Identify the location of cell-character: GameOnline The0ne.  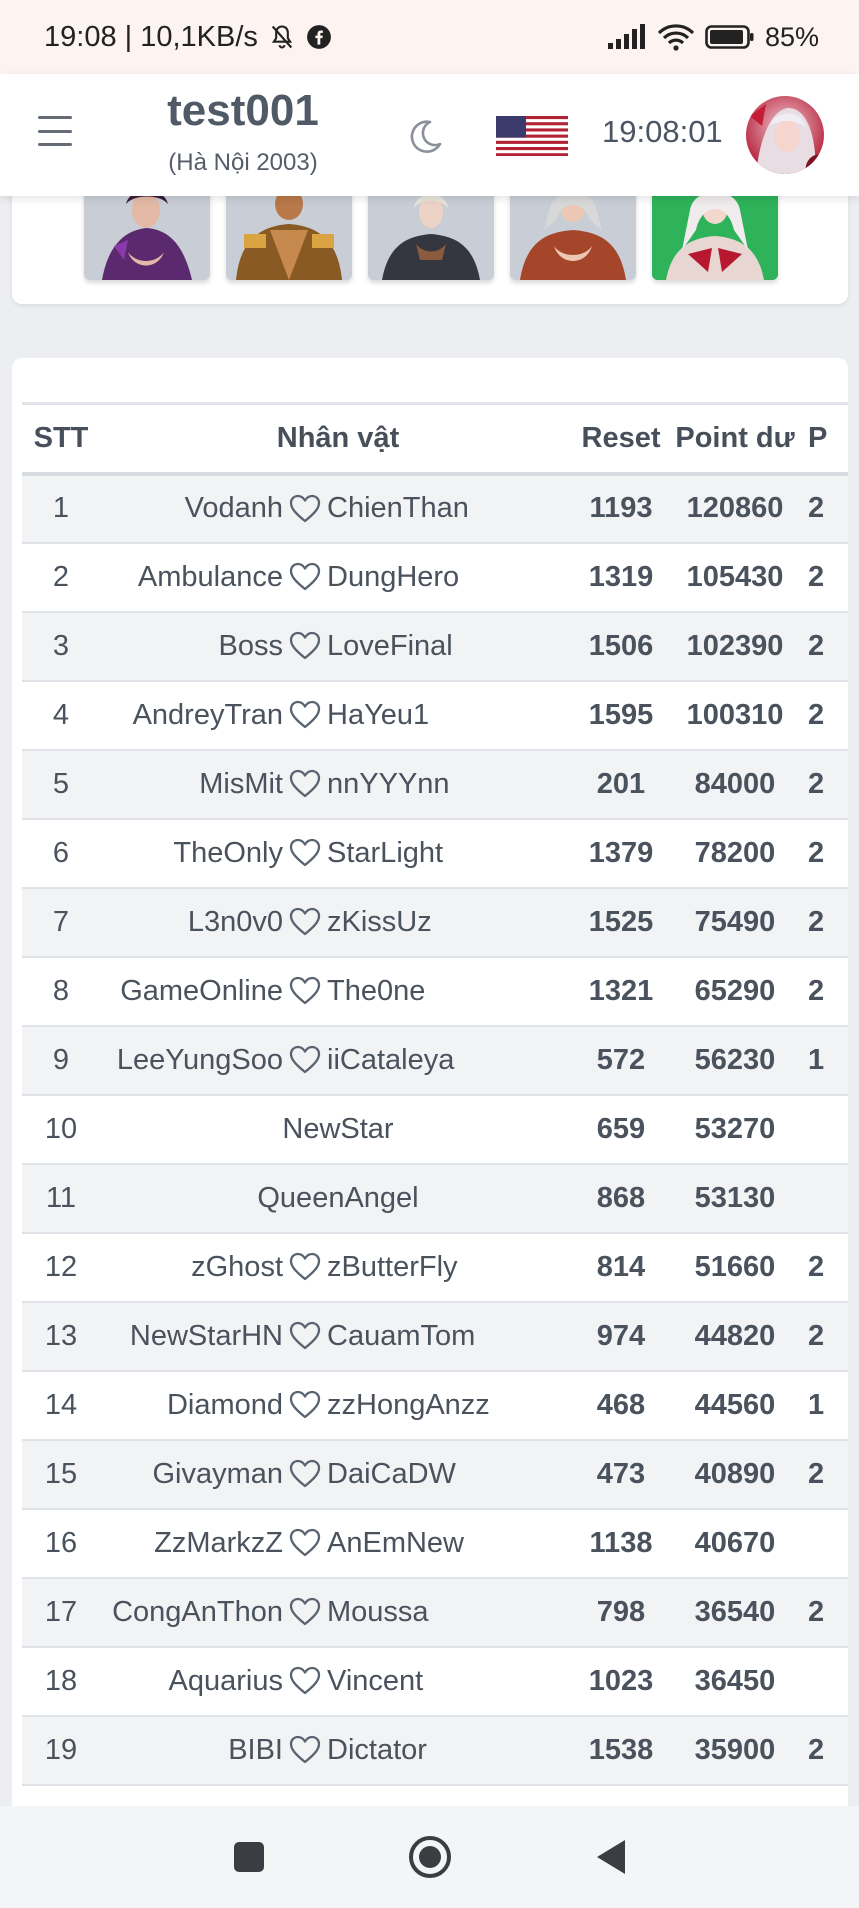
(338, 991).